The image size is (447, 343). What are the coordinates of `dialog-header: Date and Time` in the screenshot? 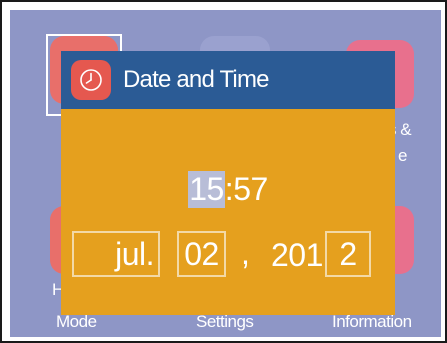 It's located at (228, 80).